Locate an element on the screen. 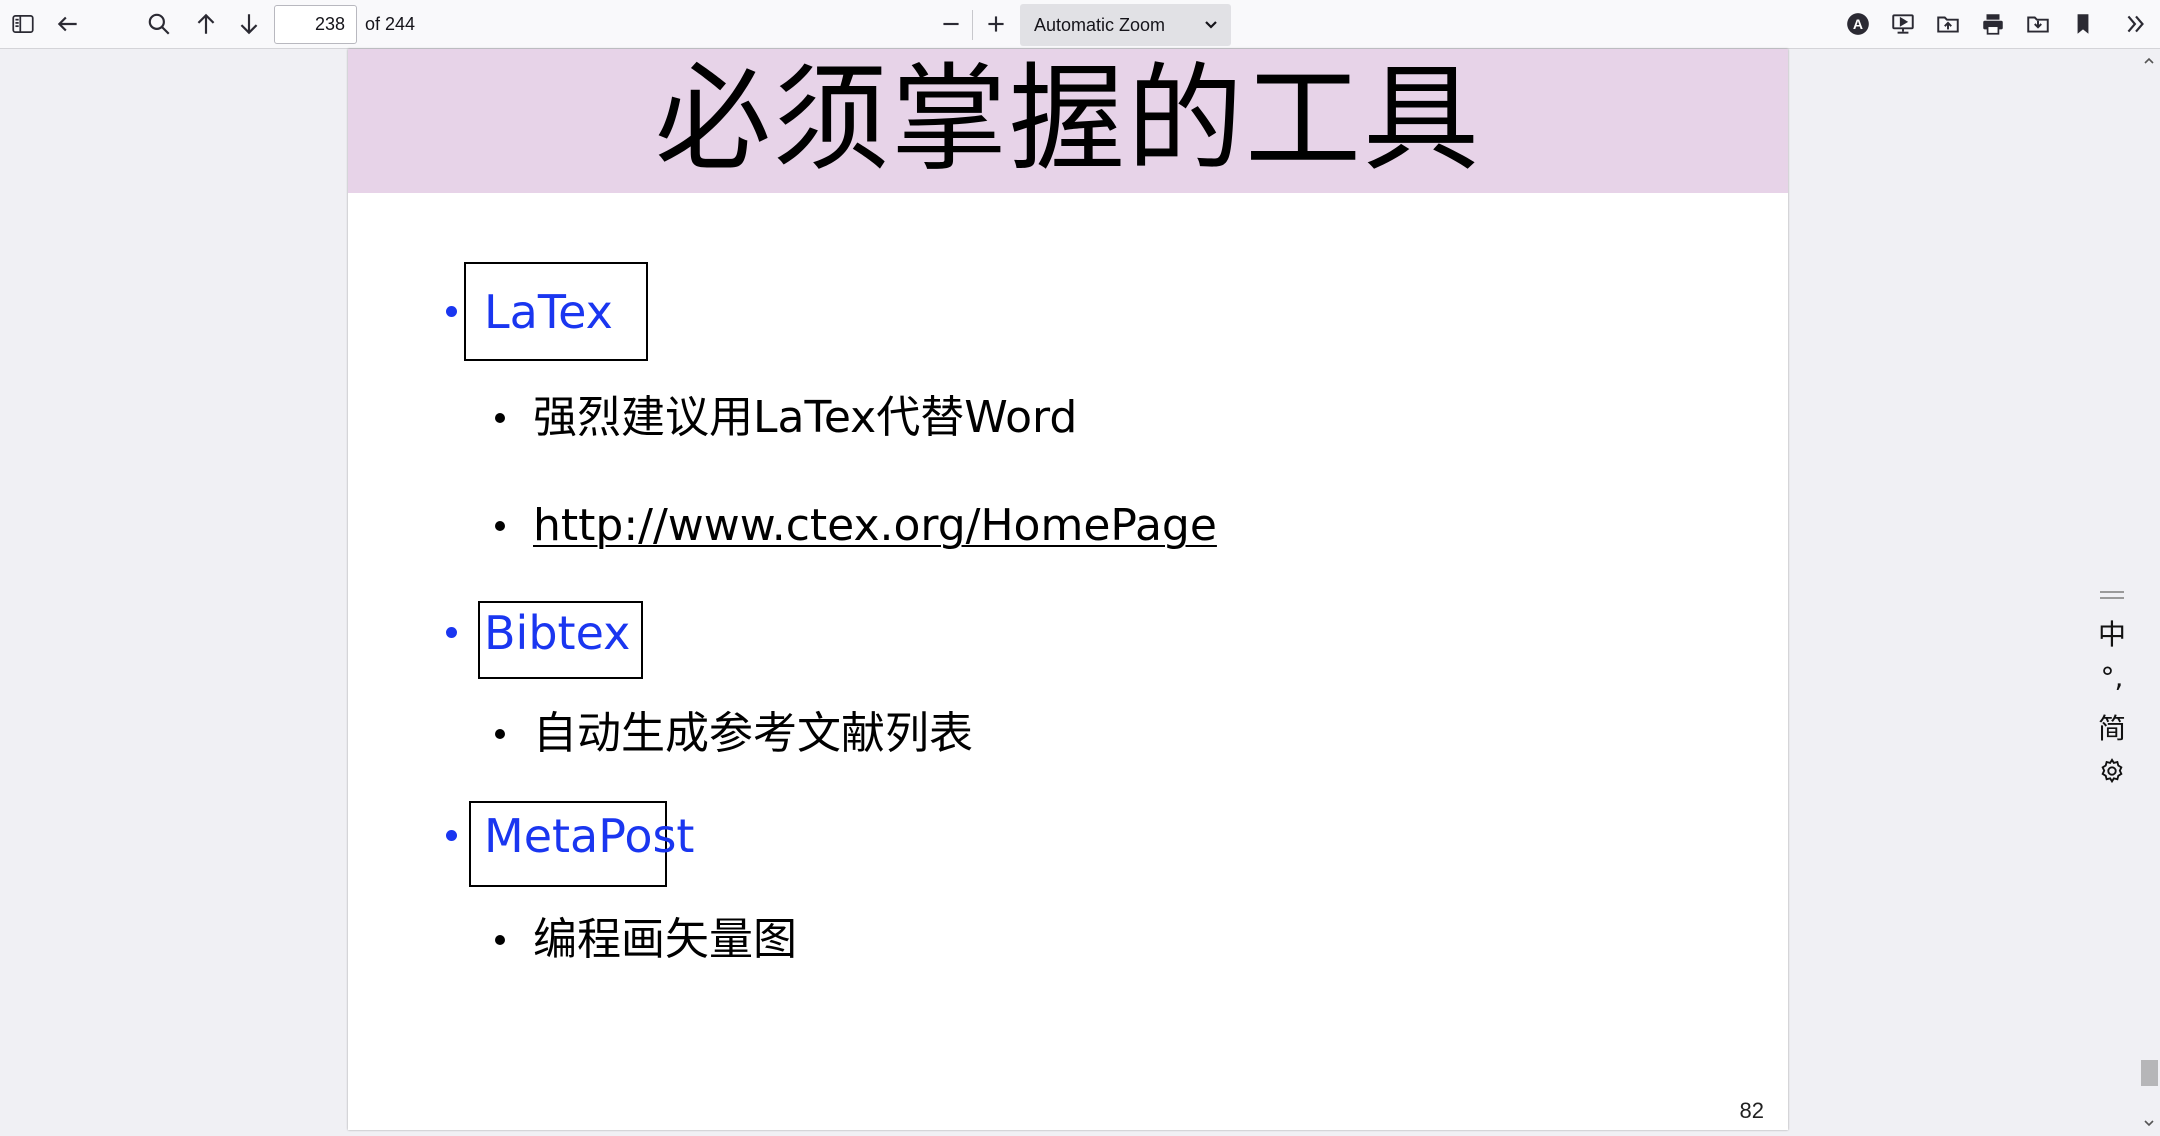 Image resolution: width=2160 pixels, height=1136 pixels. open-file-icon is located at coordinates (1948, 24).